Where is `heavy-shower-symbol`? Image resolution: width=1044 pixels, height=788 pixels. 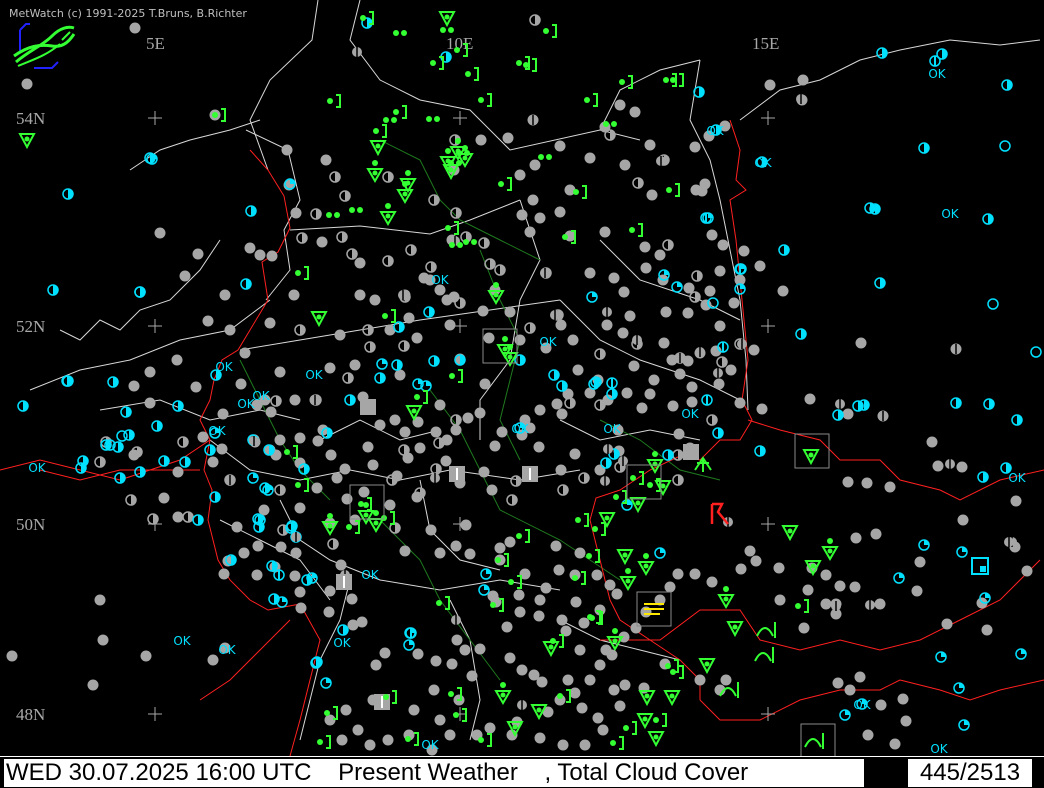
heavy-shower-symbol is located at coordinates (408, 181).